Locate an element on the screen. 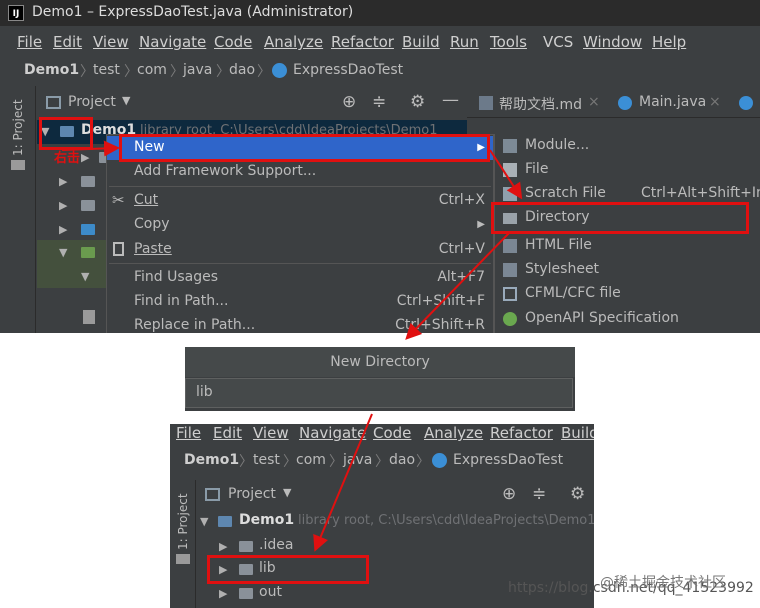 This screenshot has width=760, height=608. arrow-to-dialog is located at coordinates (458, 285).